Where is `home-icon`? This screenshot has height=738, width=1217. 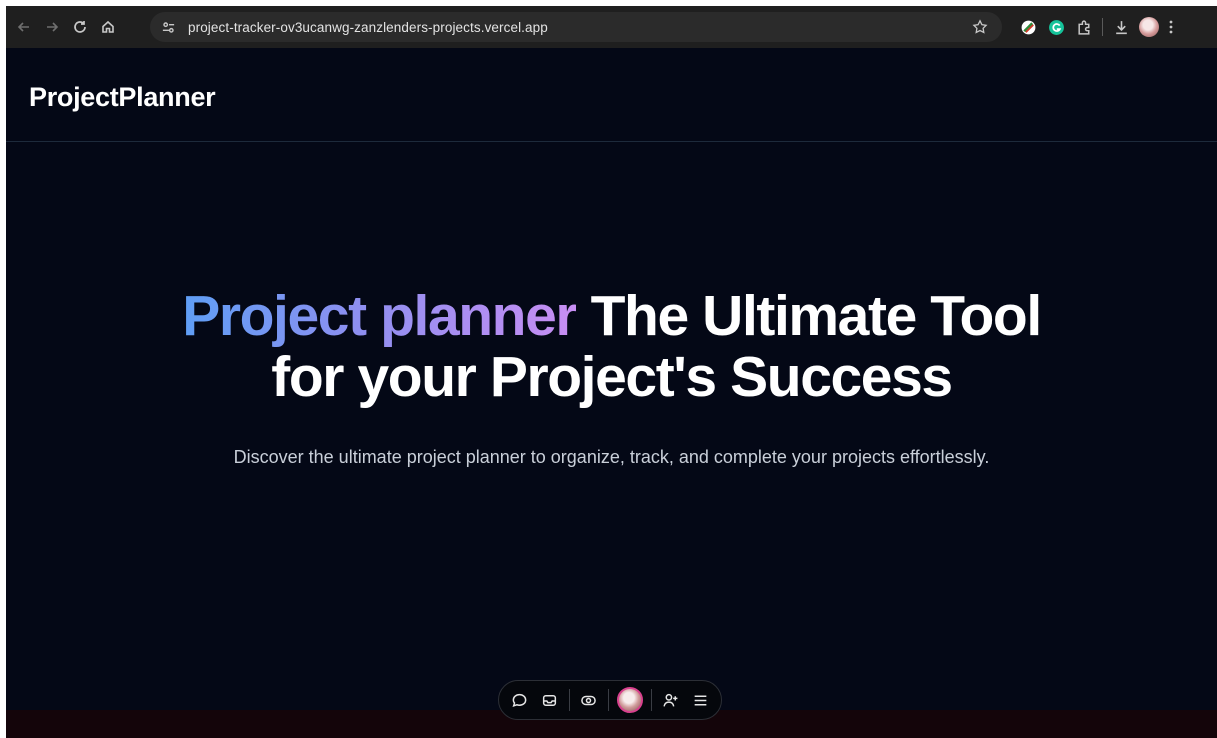
home-icon is located at coordinates (108, 27).